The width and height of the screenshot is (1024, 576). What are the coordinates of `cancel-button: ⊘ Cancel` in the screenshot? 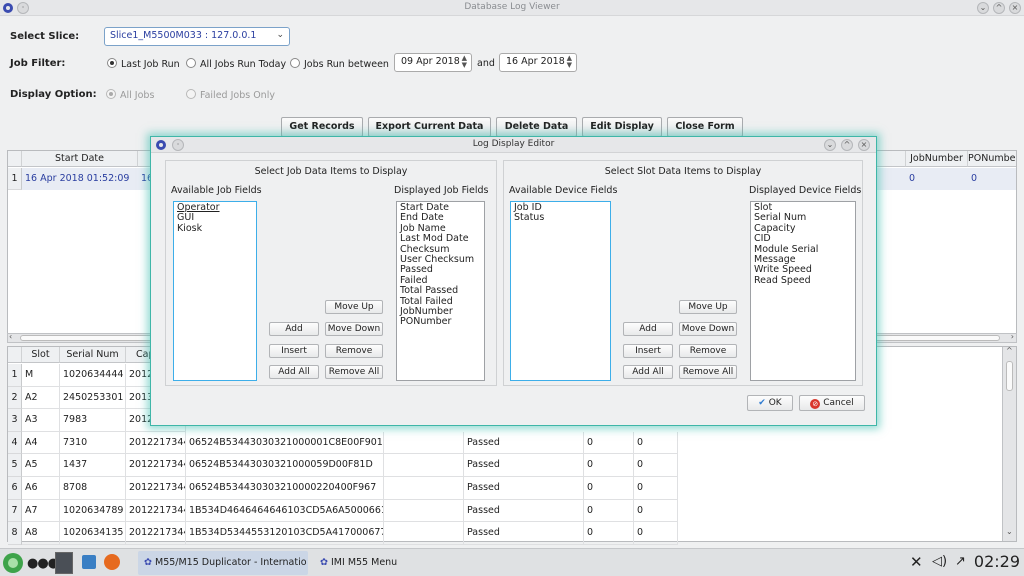 It's located at (832, 403).